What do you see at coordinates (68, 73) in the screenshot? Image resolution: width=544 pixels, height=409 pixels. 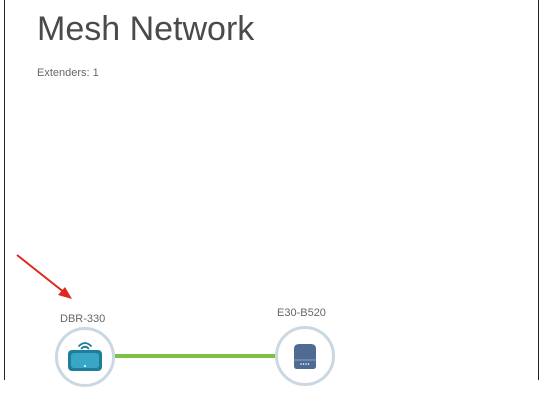 I see `extenders-count: Extenders: 1` at bounding box center [68, 73].